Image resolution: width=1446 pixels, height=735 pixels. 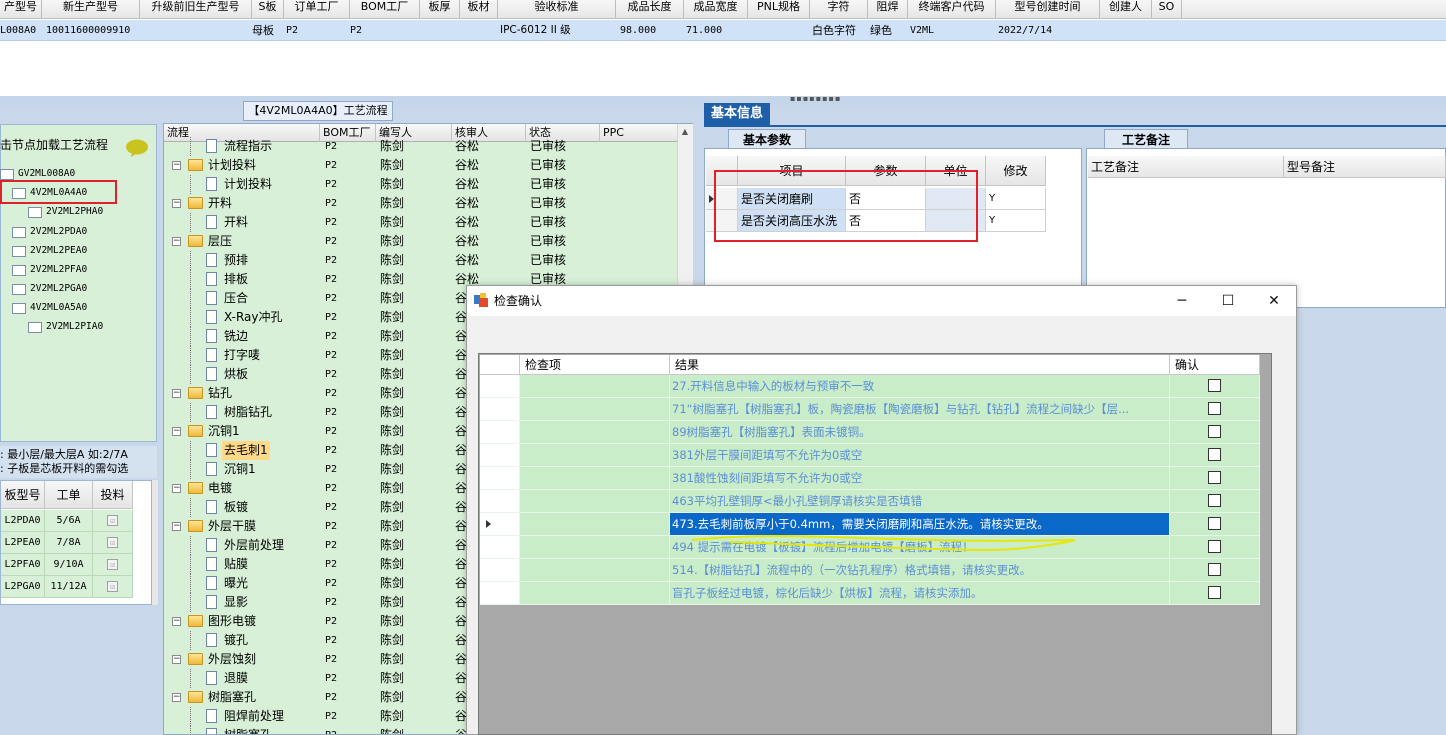 I want to click on column-header: 订单工厂, so click(x=317, y=9).